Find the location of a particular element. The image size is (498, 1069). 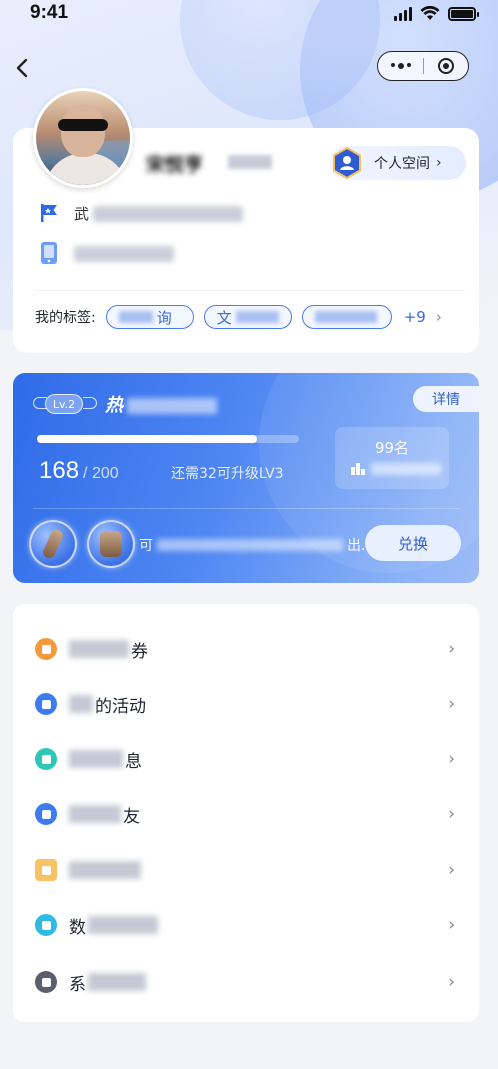

tags-title: 我的标签: is located at coordinates (65, 318).